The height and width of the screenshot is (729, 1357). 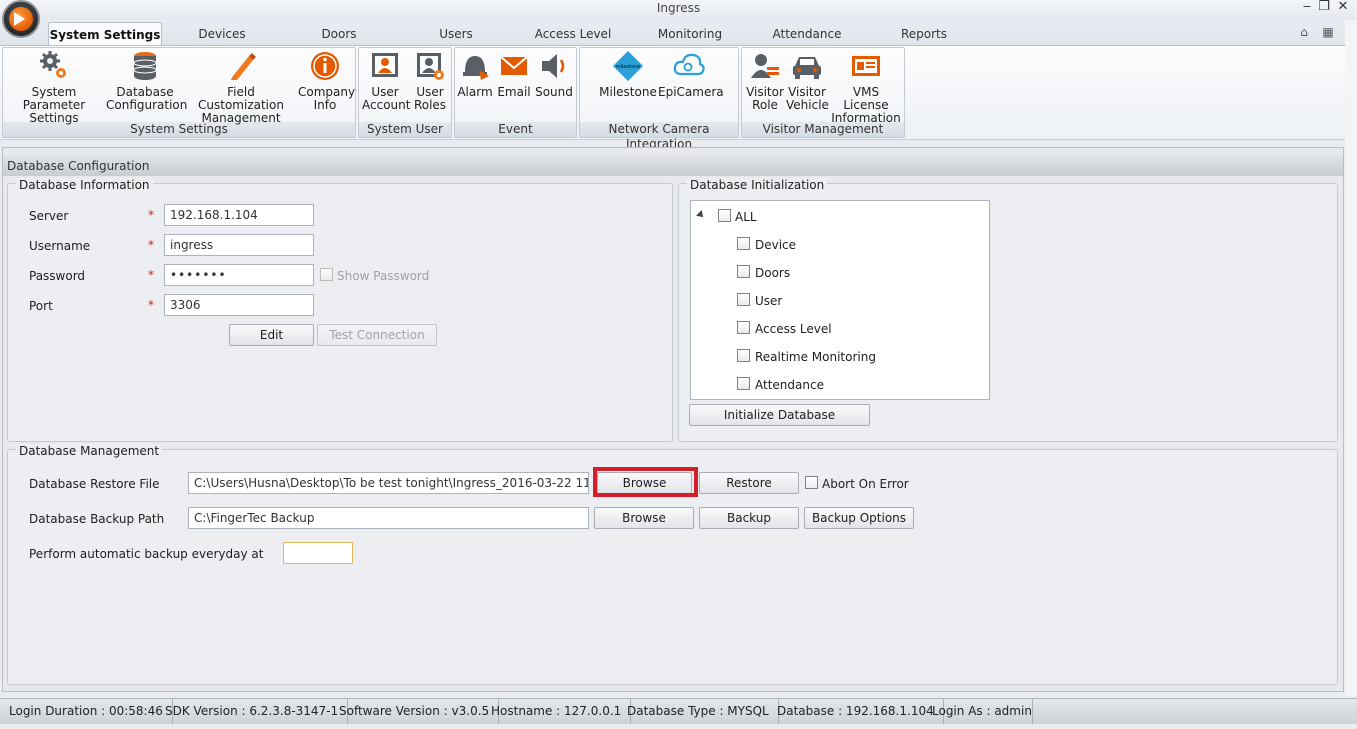 What do you see at coordinates (866, 66) in the screenshot?
I see `license-card-icon` at bounding box center [866, 66].